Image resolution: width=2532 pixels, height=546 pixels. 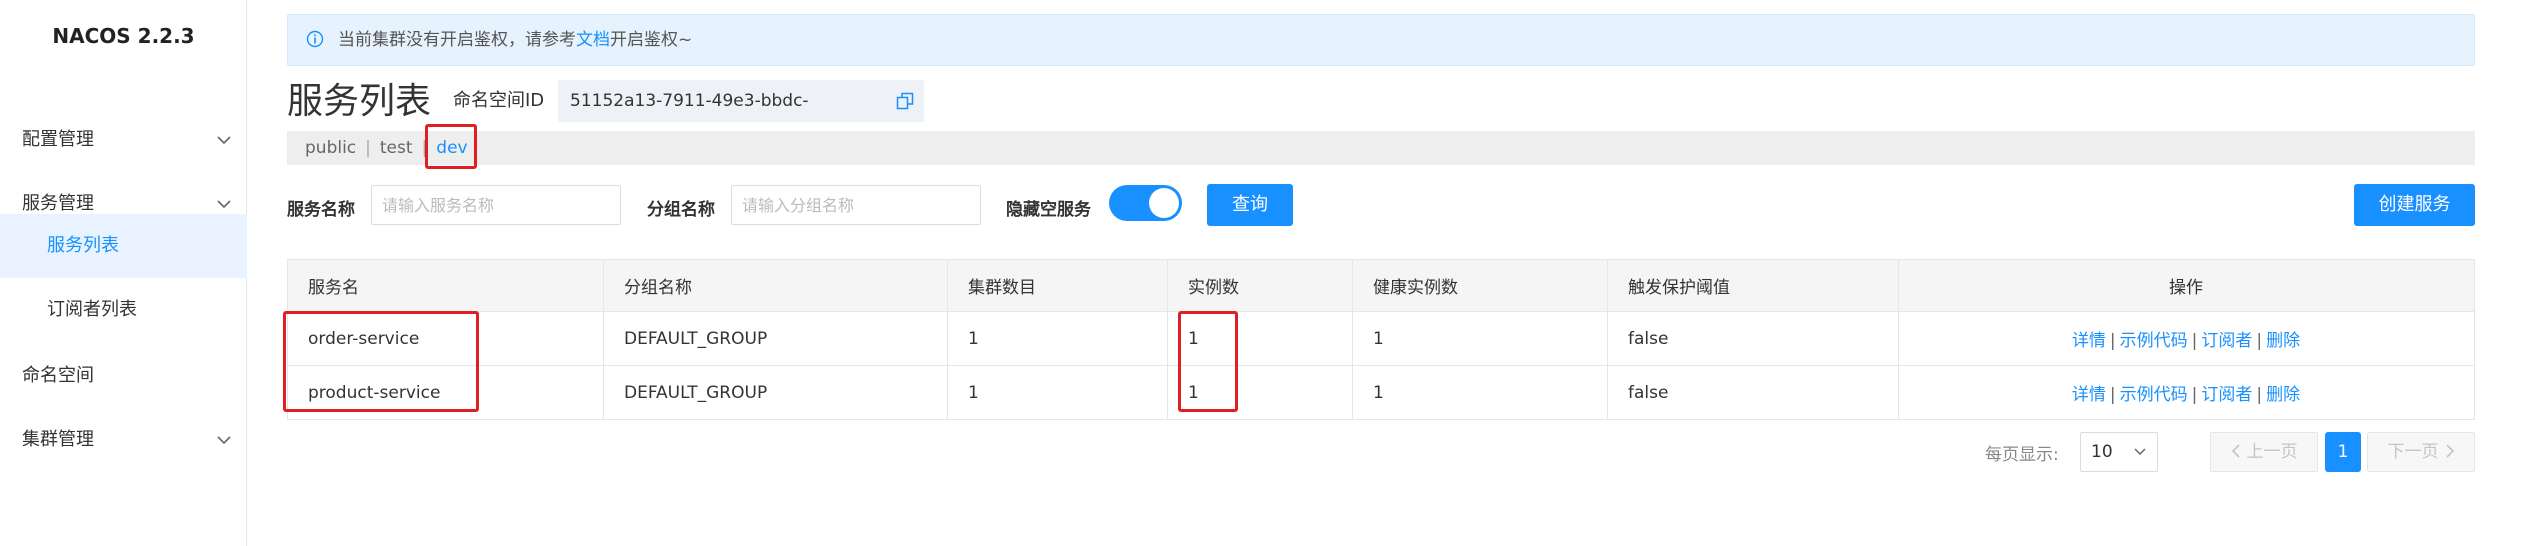 What do you see at coordinates (2102, 452) in the screenshot?
I see `page-size-value: 10` at bounding box center [2102, 452].